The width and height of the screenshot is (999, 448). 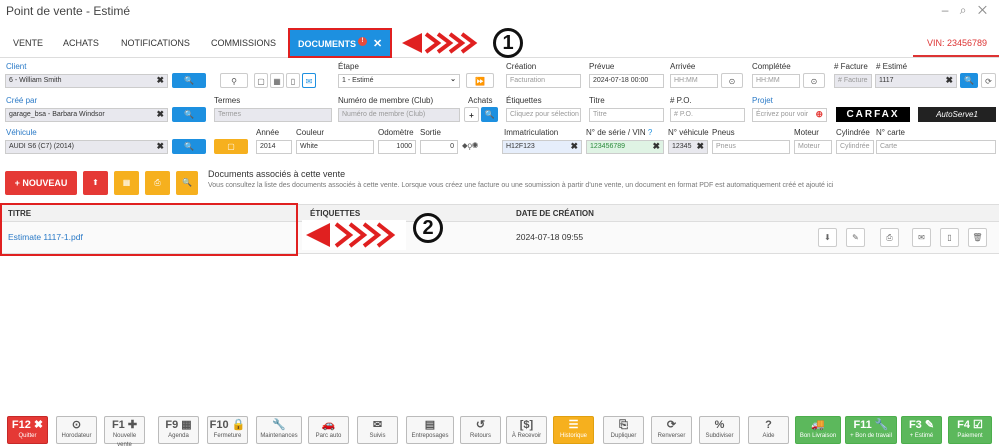 I want to click on download-icon: ⬇, so click(x=827, y=237).